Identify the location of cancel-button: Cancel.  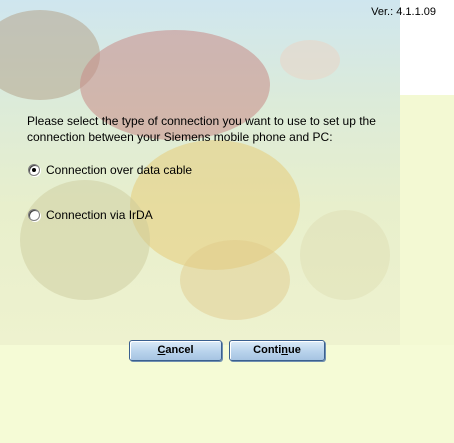
(175, 350).